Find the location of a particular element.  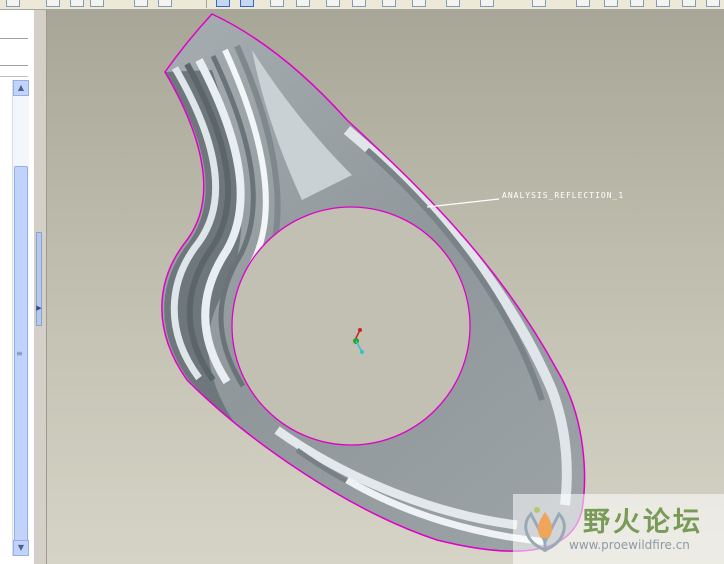

scroll-up-arrow-icon: ▲ is located at coordinates (21, 88).